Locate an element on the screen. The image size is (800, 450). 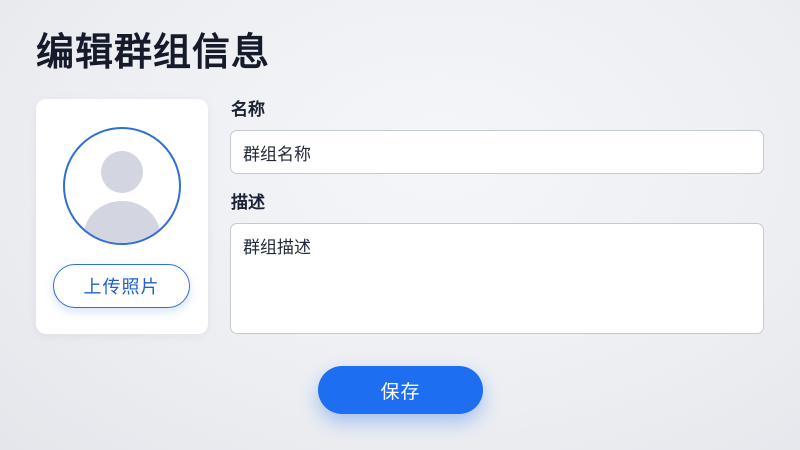
save-button: 保存 is located at coordinates (400, 390).